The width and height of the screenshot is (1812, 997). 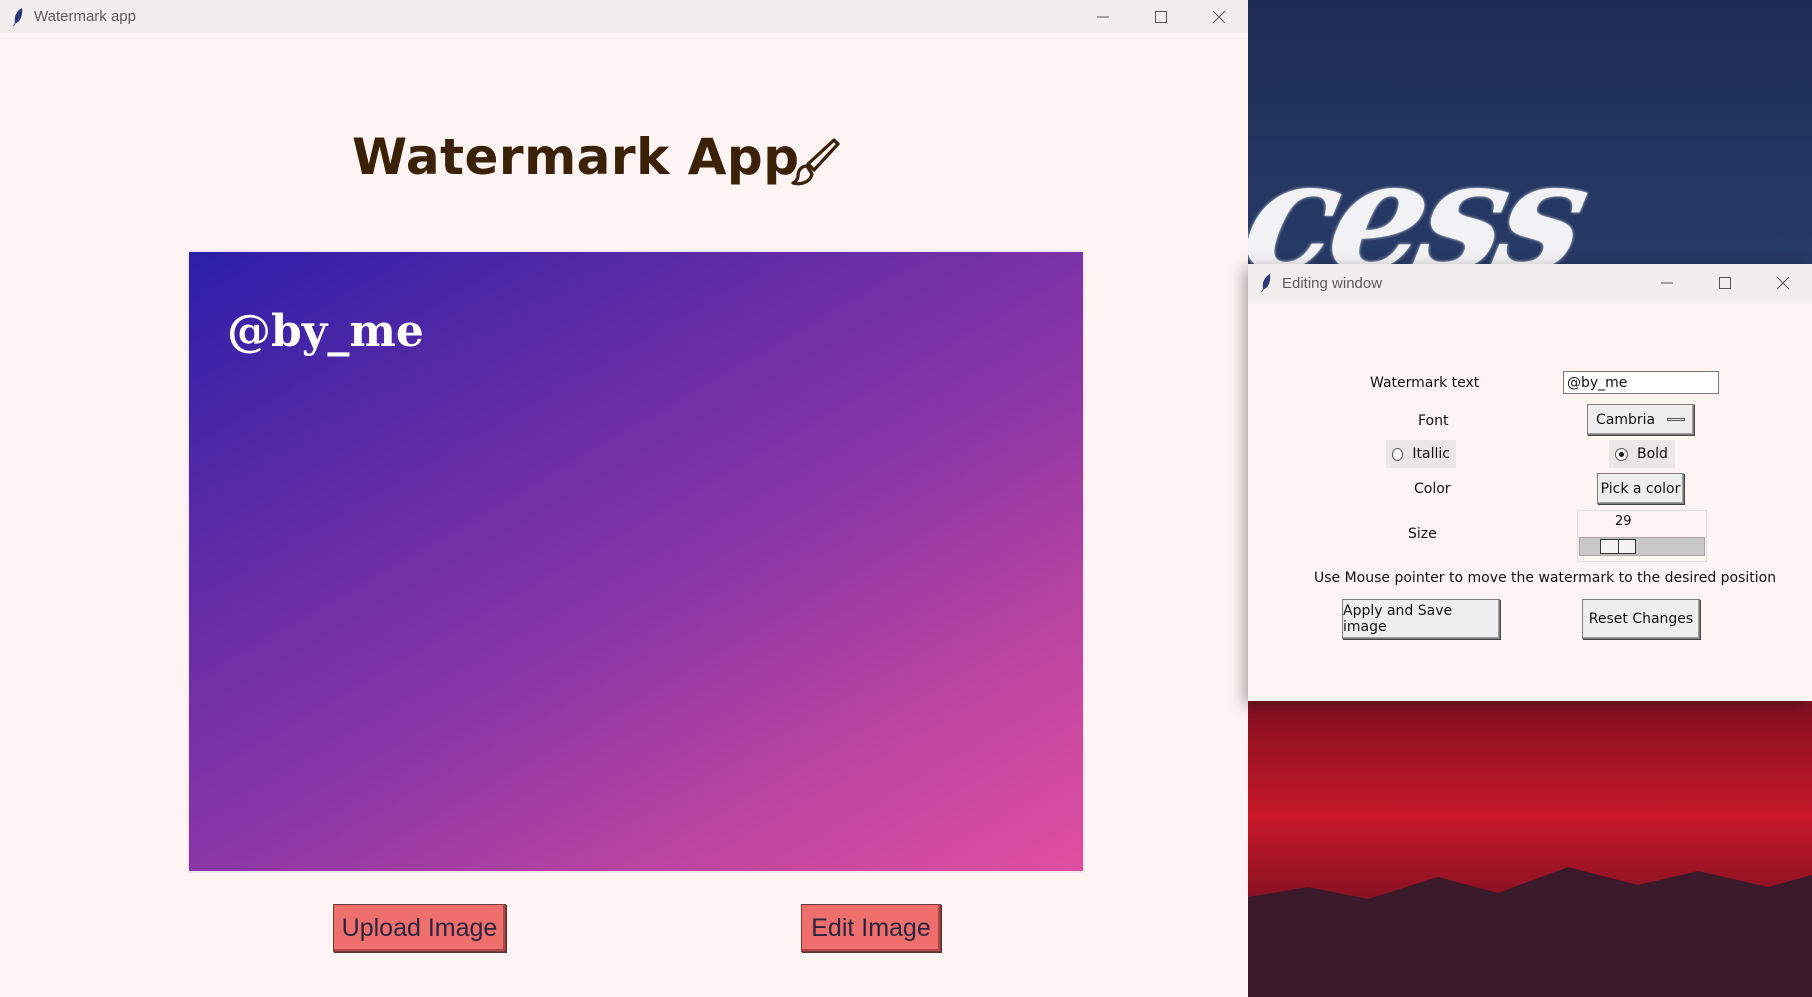 I want to click on app-heading: Watermark App, so click(x=576, y=157).